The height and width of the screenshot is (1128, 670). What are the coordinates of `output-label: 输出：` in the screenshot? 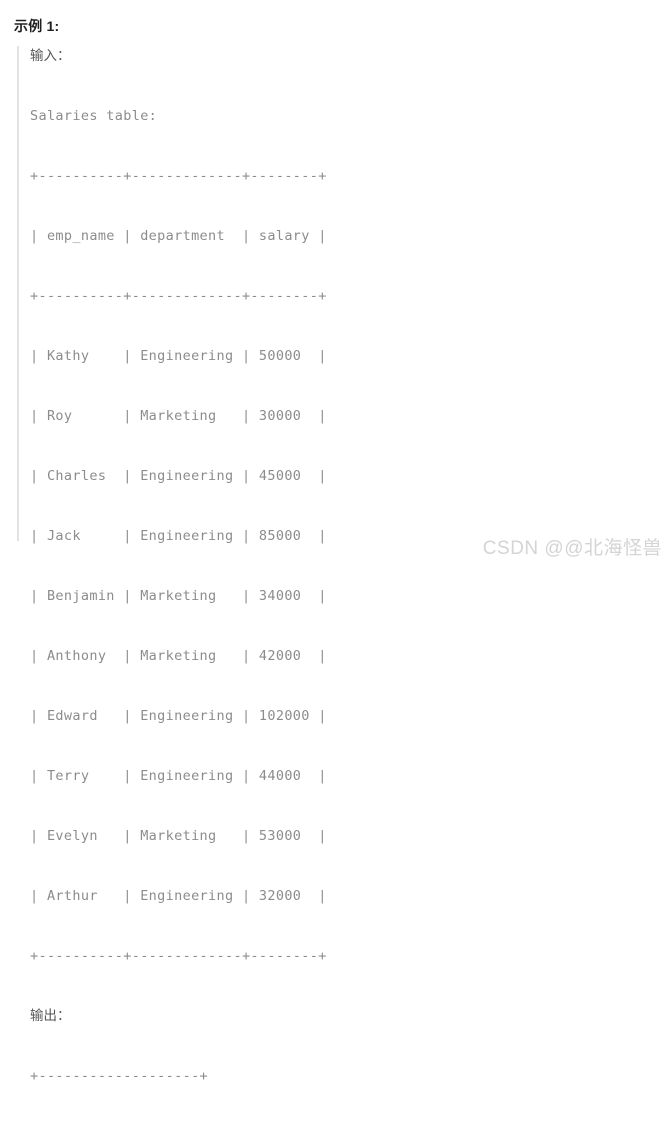 It's located at (50, 1015).